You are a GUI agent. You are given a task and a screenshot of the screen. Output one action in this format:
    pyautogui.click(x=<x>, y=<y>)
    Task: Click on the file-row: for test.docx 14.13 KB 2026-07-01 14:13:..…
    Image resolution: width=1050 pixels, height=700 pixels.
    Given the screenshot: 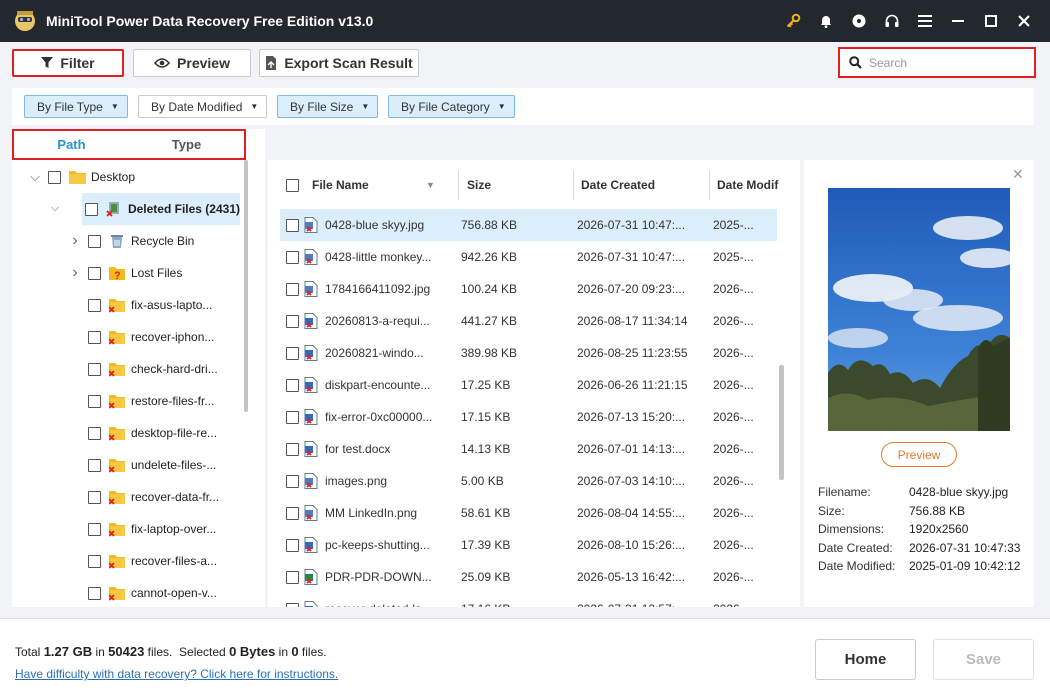 What is the action you would take?
    pyautogui.click(x=528, y=449)
    